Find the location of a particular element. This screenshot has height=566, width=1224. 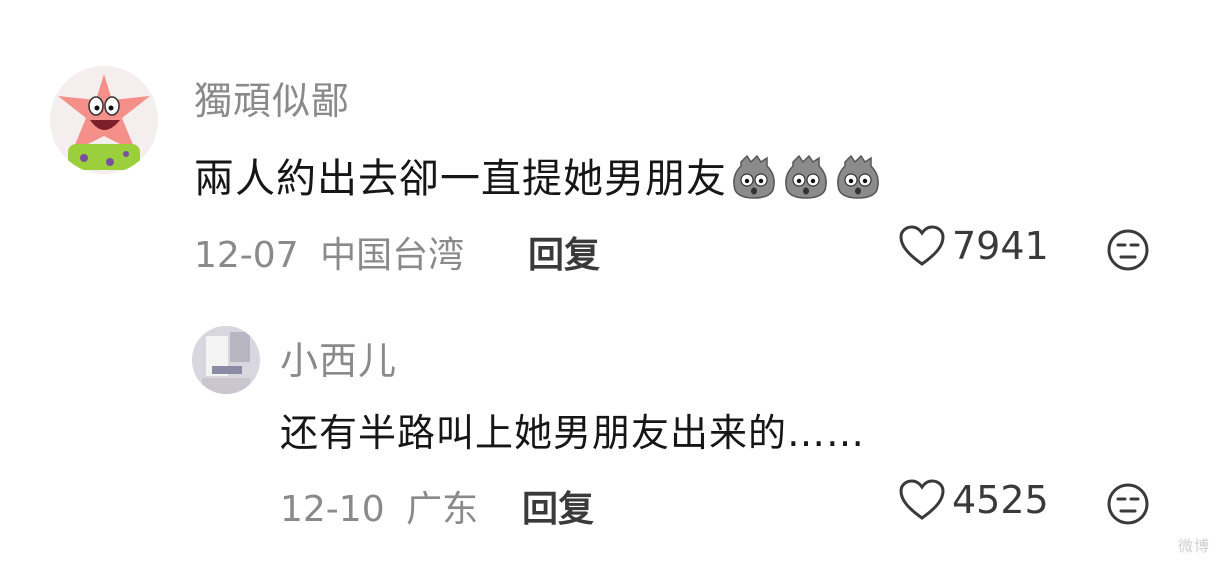

comment-meta: 12-10 广东 is located at coordinates (379, 506).